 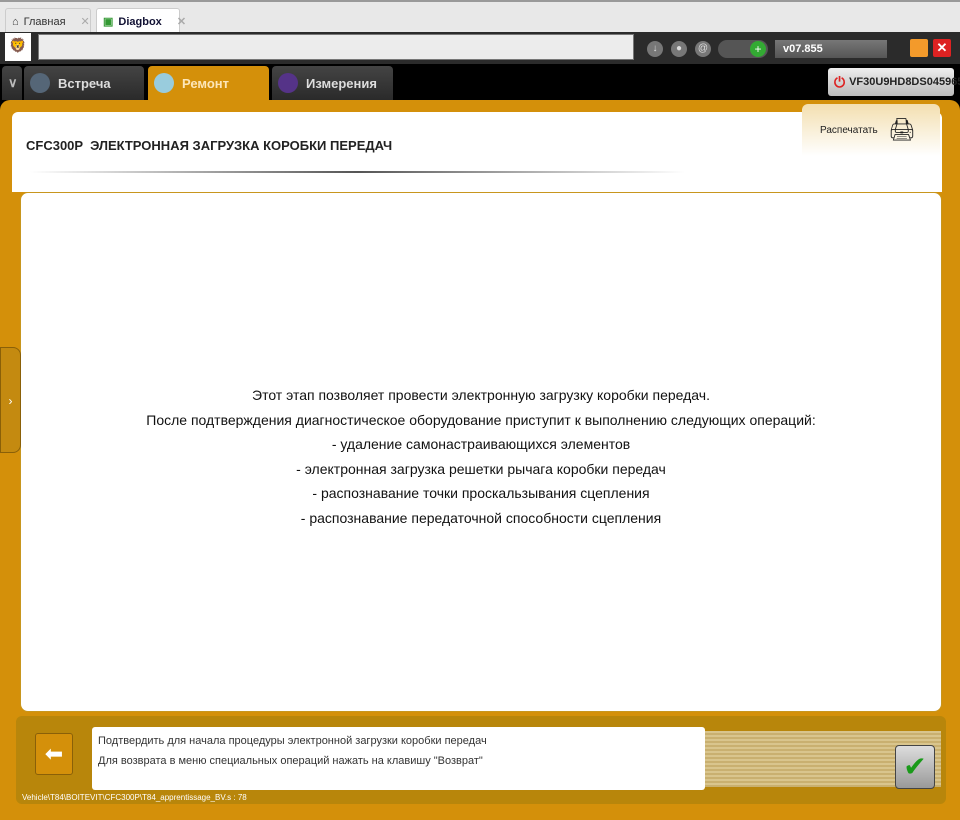 I want to click on vin-button: ⏻ VF30U9HD8DS045965, so click(x=894, y=82).